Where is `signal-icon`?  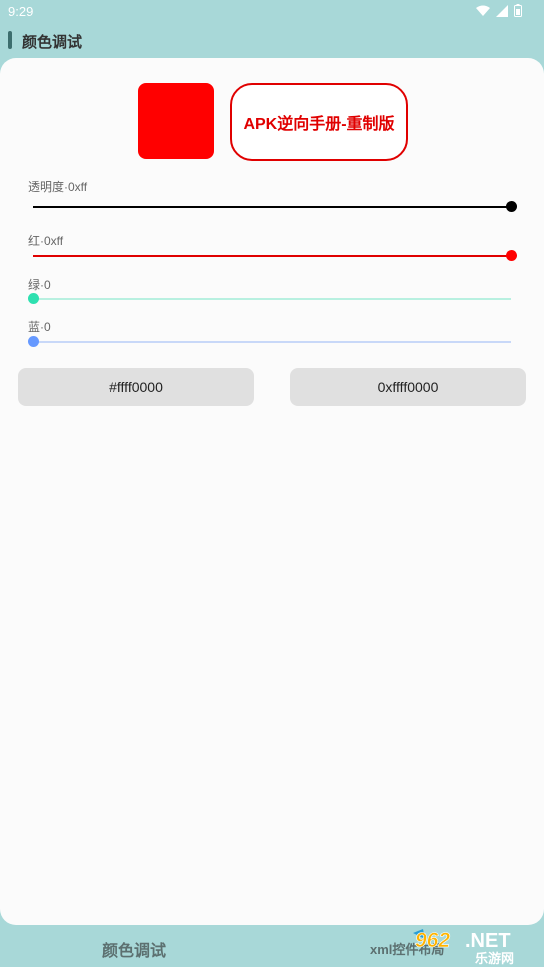
signal-icon is located at coordinates (502, 10).